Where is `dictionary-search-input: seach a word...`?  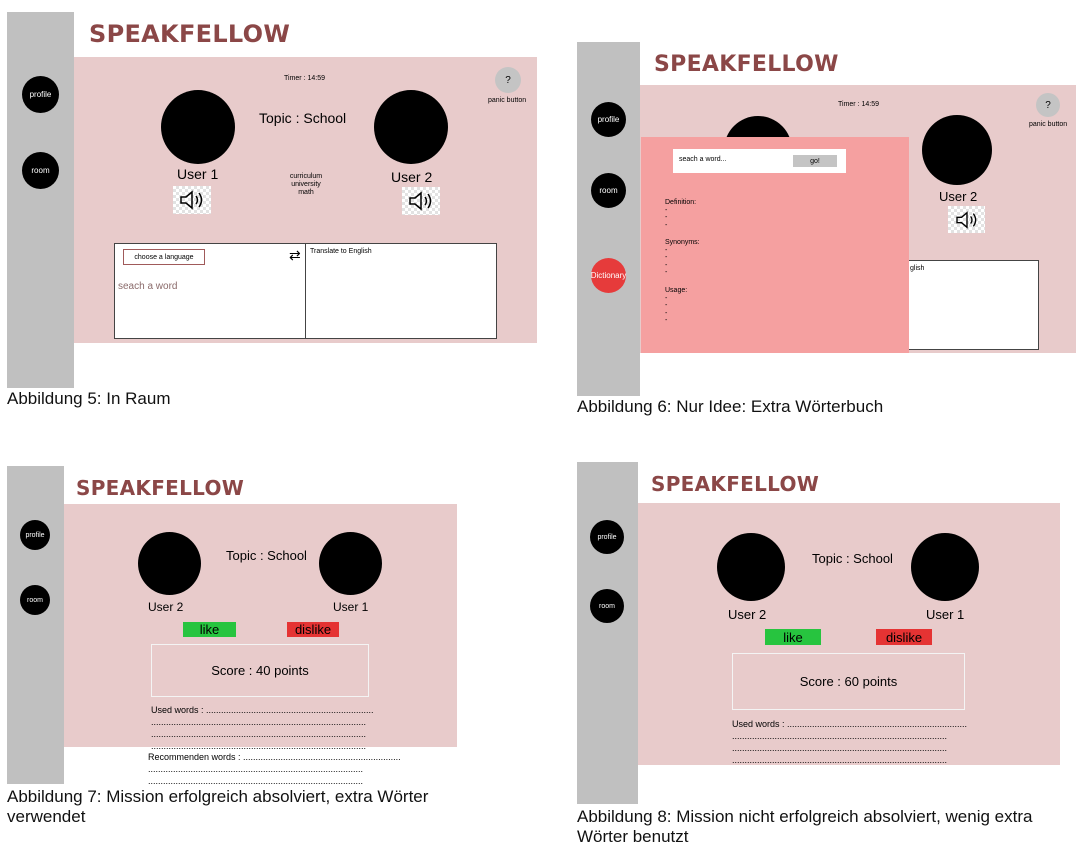
dictionary-search-input: seach a word... is located at coordinates (702, 159).